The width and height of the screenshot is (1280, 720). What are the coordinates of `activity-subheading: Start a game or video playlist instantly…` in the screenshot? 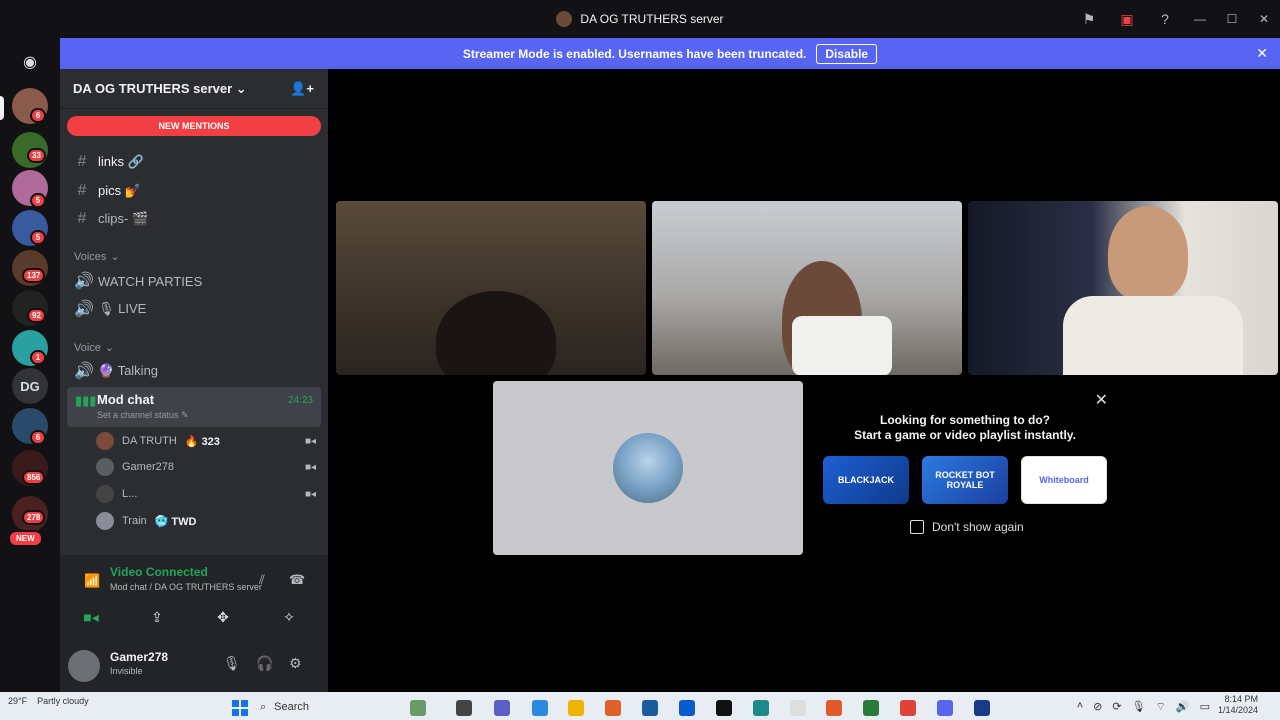 It's located at (965, 435).